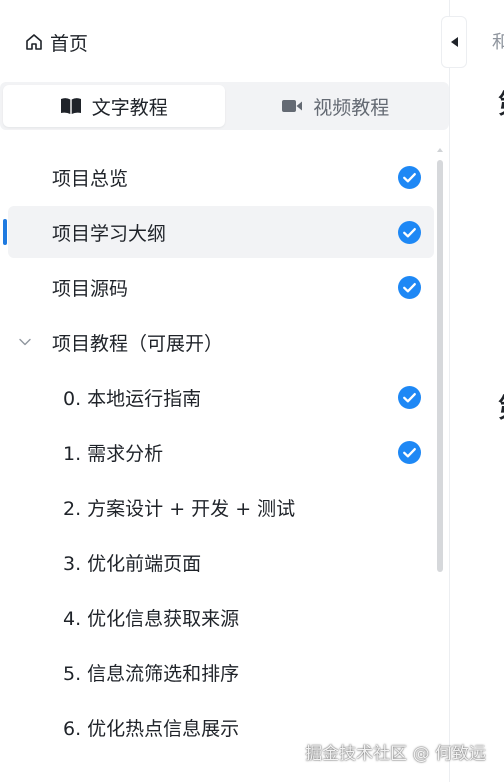 The height and width of the screenshot is (782, 504). I want to click on tab-video-tutorial-label: 视频教程, so click(351, 107).